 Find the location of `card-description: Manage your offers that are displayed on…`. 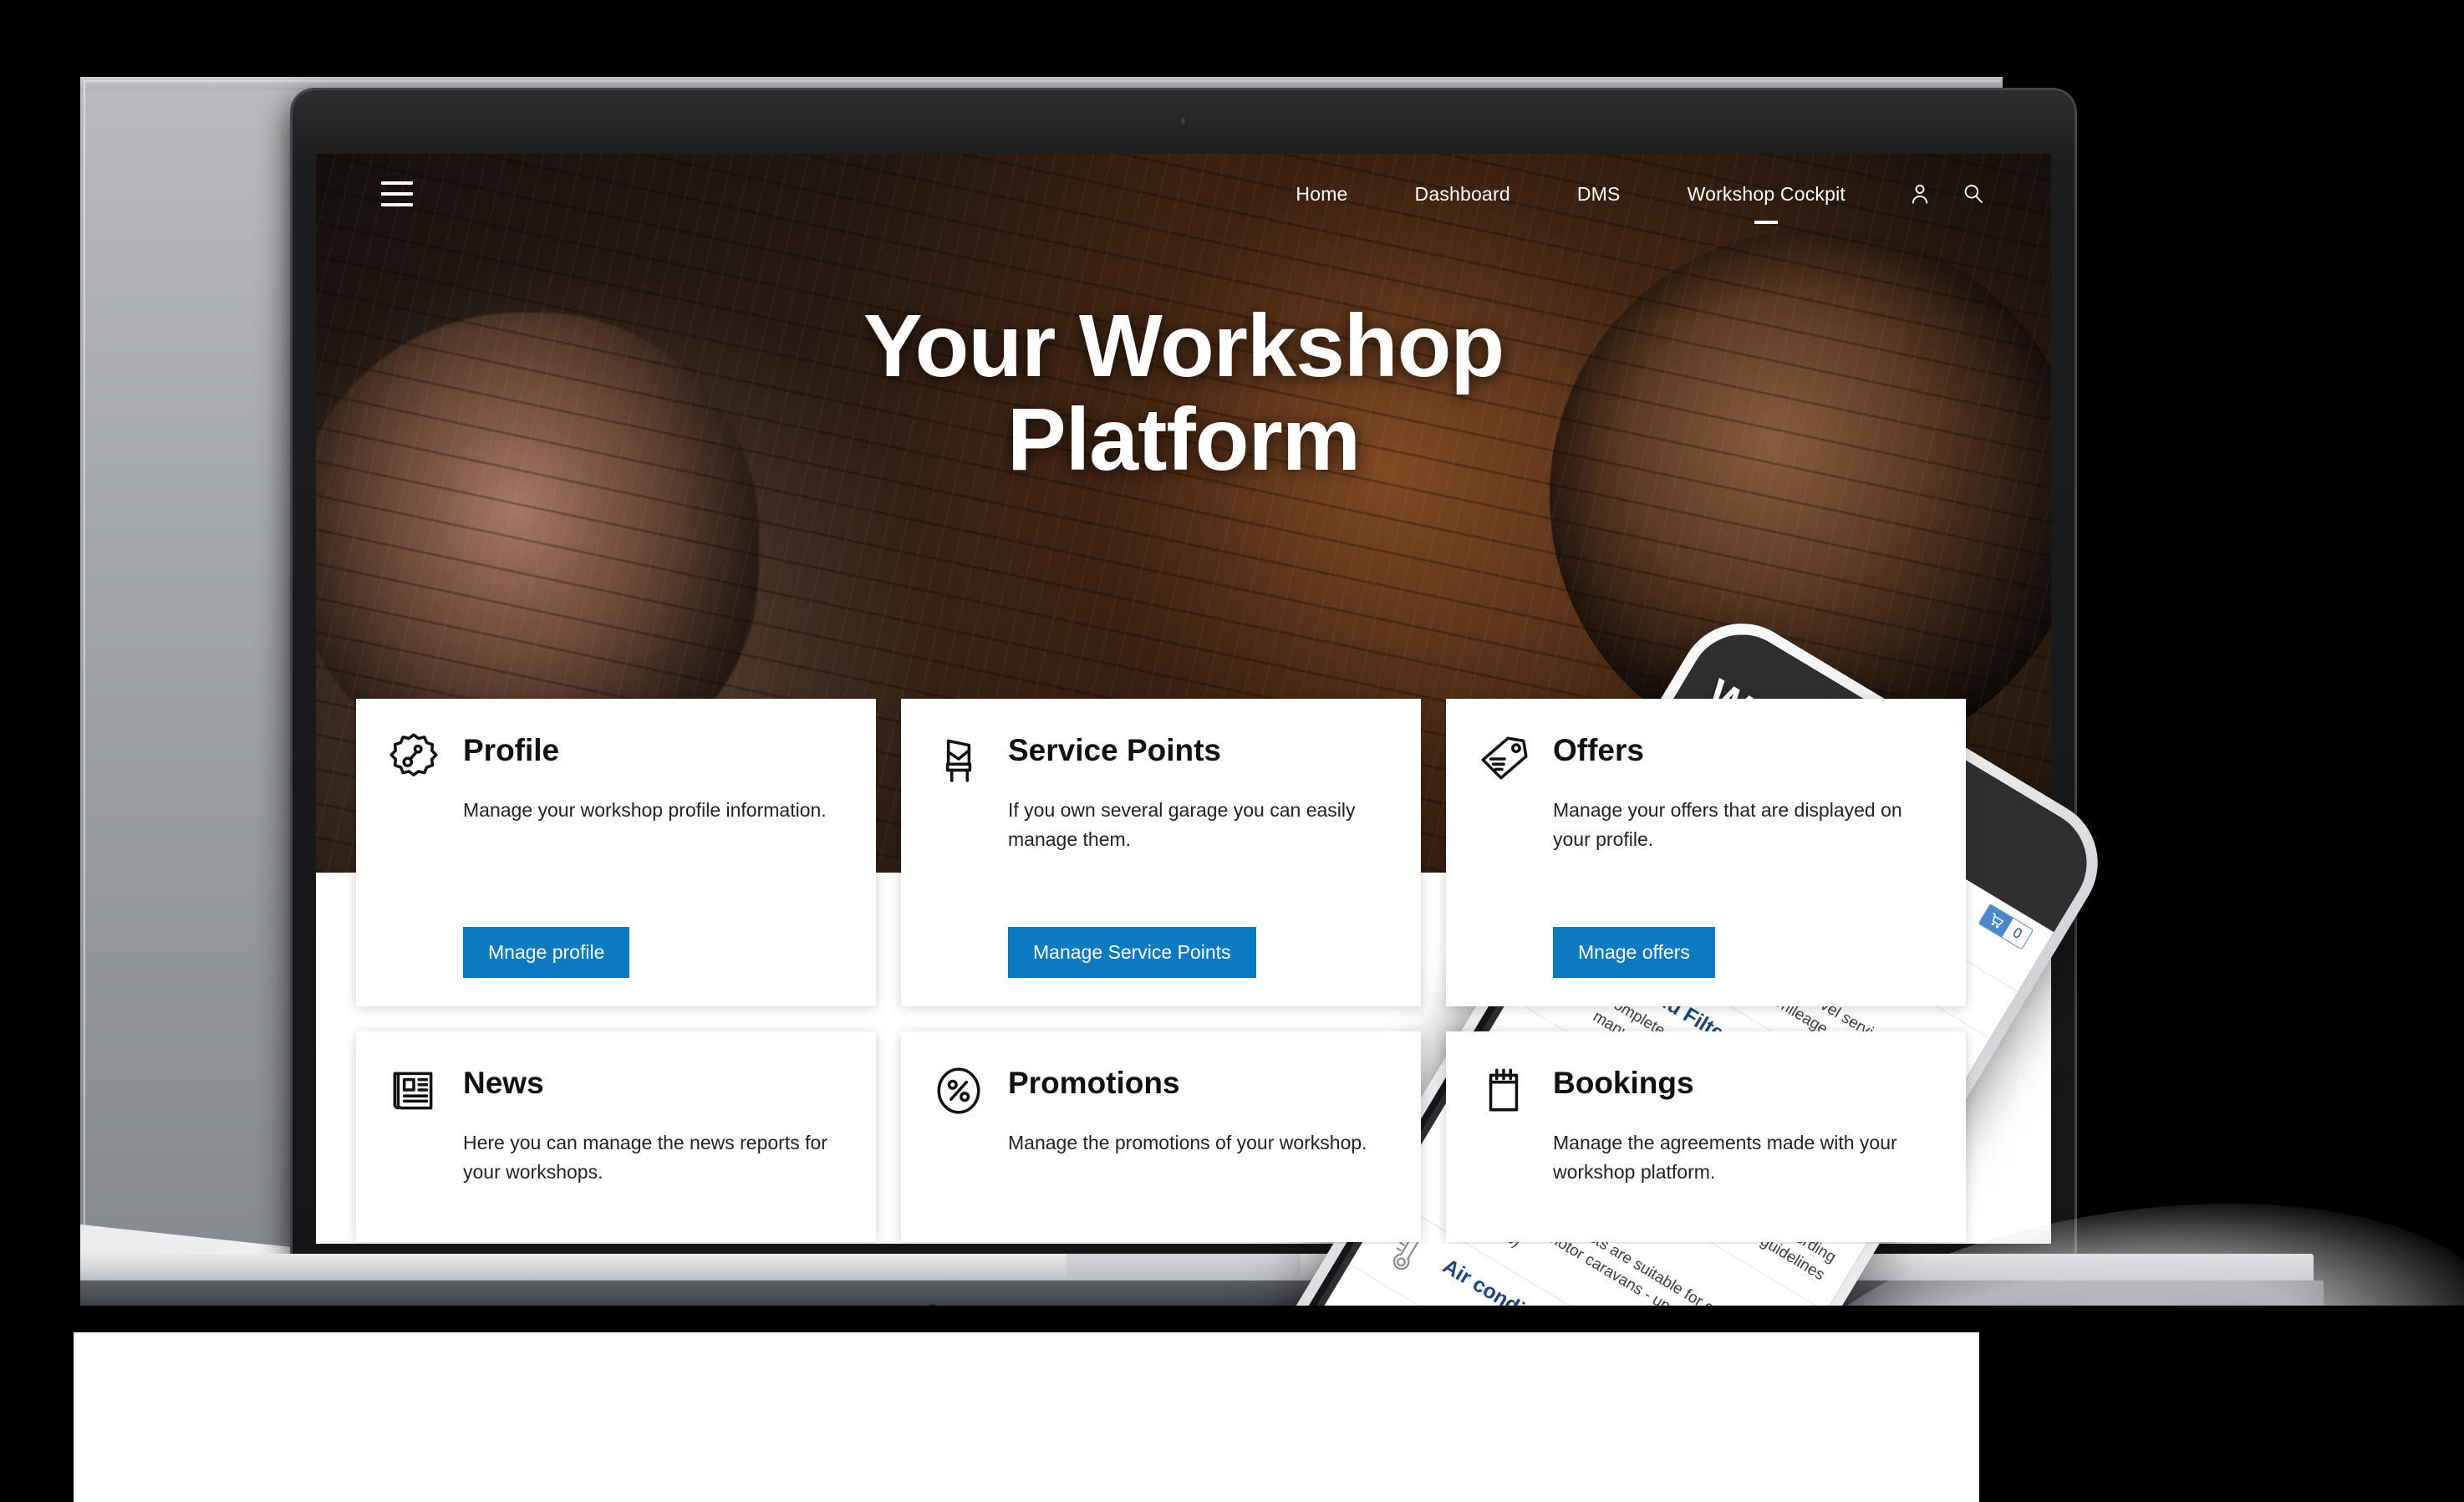

card-description: Manage your offers that are displayed on… is located at coordinates (1727, 824).